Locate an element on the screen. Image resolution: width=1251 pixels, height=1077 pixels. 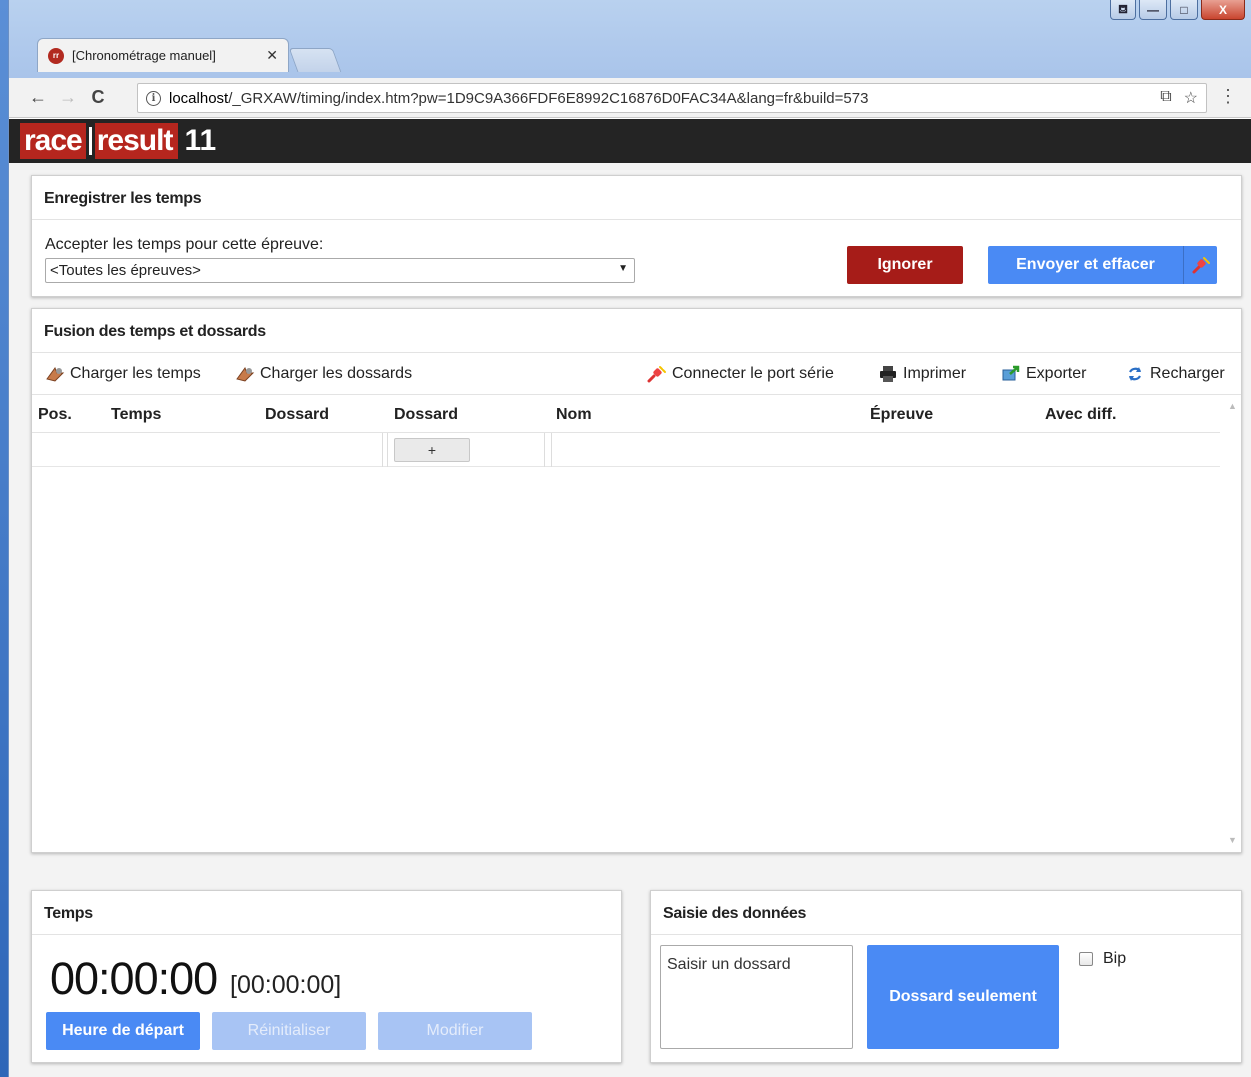
load-times-action: Charger les temps is located at coordinates (123, 374).